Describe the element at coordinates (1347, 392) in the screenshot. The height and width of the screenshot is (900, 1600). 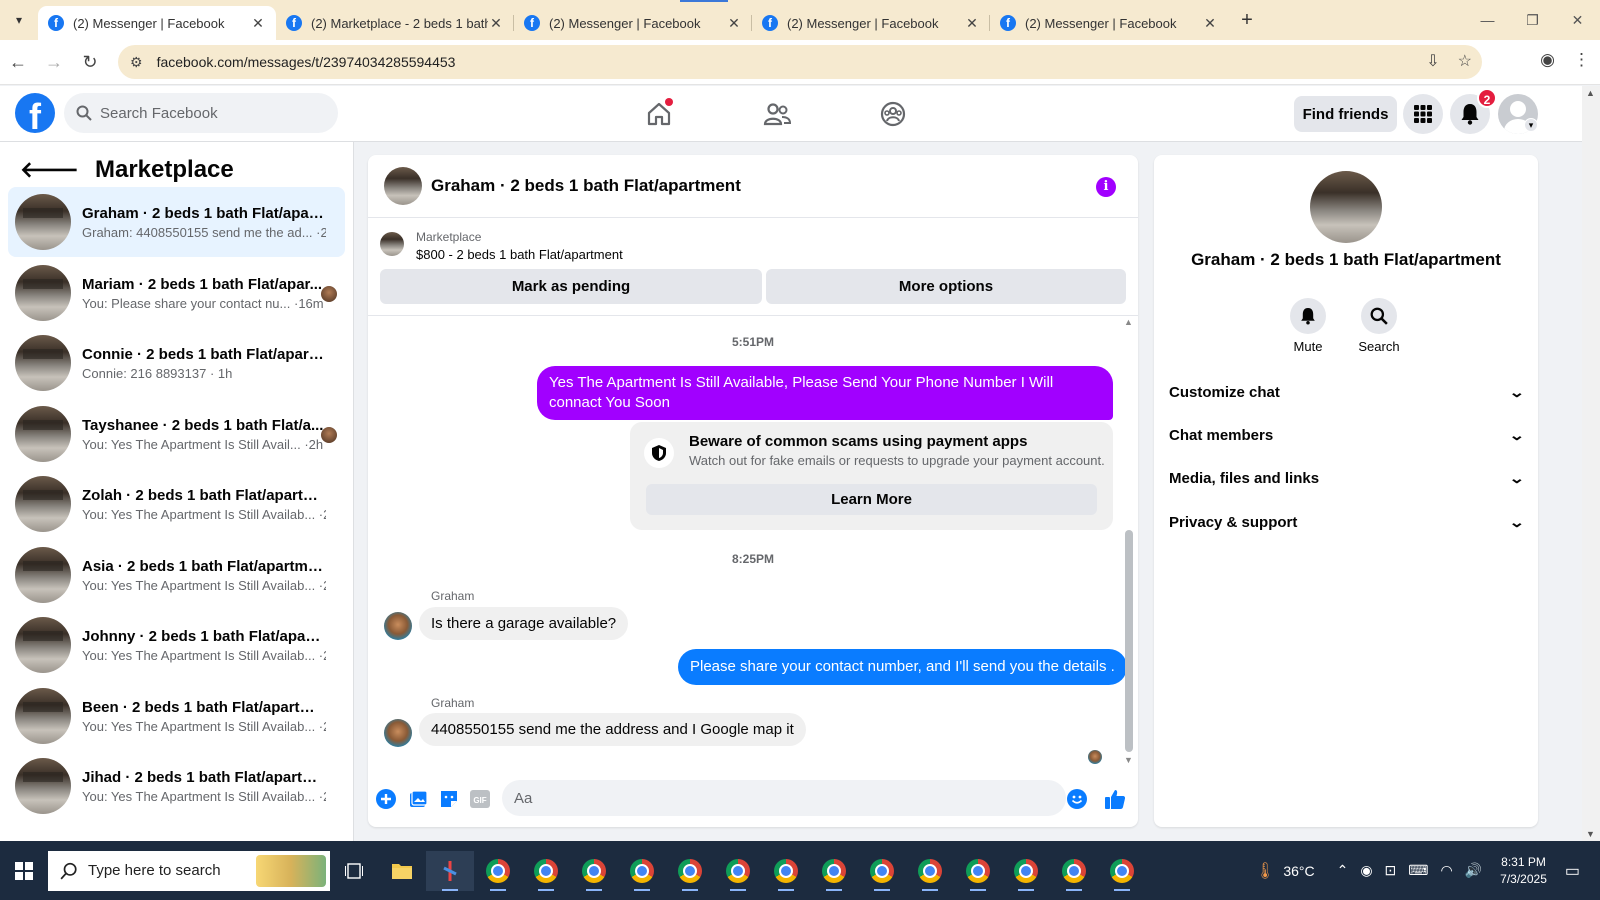
I see `customize-chat-section: Customize chat ⌄` at that location.